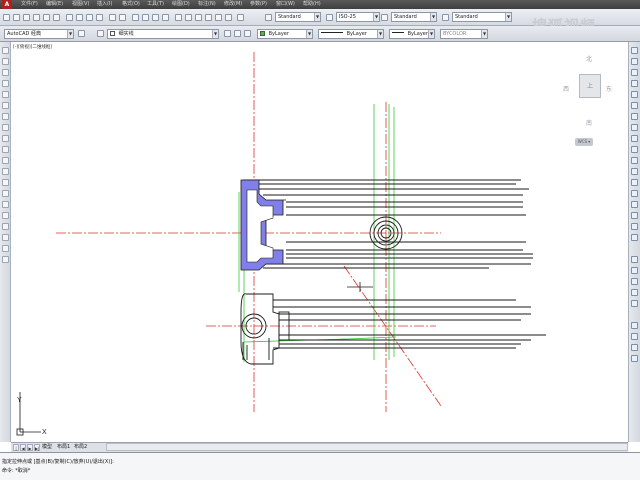 The width and height of the screenshot is (640, 480). Describe the element at coordinates (165, 17) in the screenshot. I see `zoom-previous-icon` at that location.